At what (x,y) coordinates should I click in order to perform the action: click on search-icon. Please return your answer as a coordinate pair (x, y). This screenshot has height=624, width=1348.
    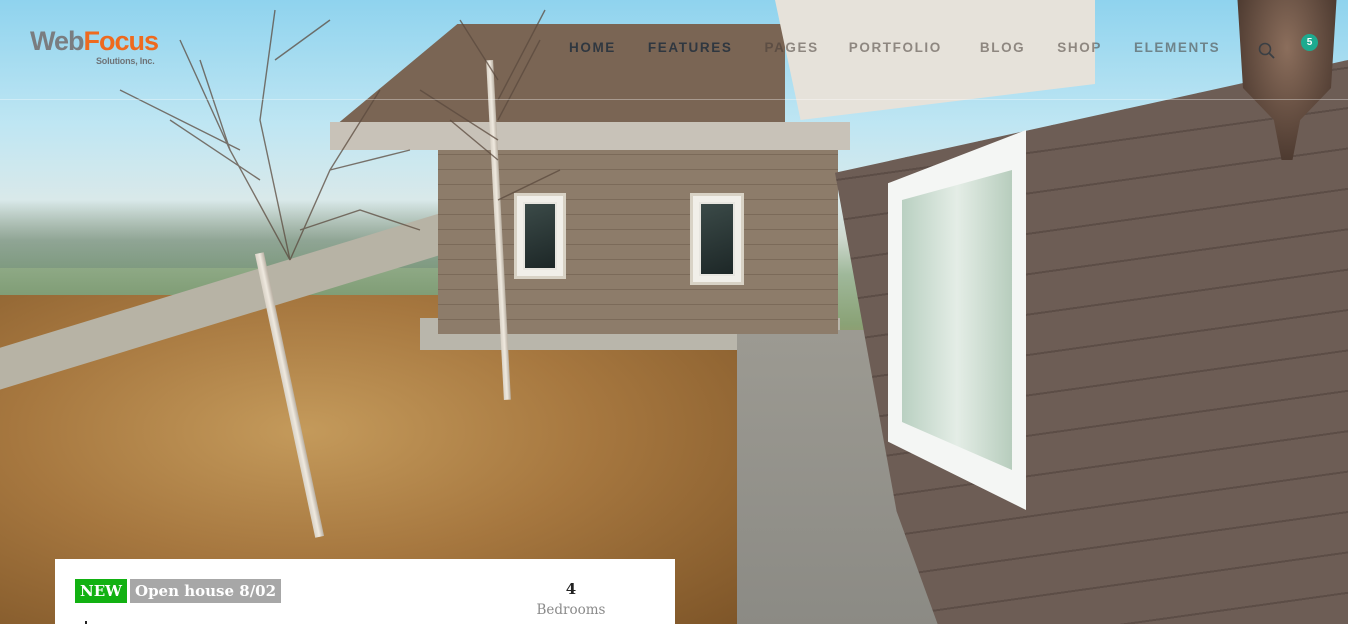
    Looking at the image, I should click on (1266, 50).